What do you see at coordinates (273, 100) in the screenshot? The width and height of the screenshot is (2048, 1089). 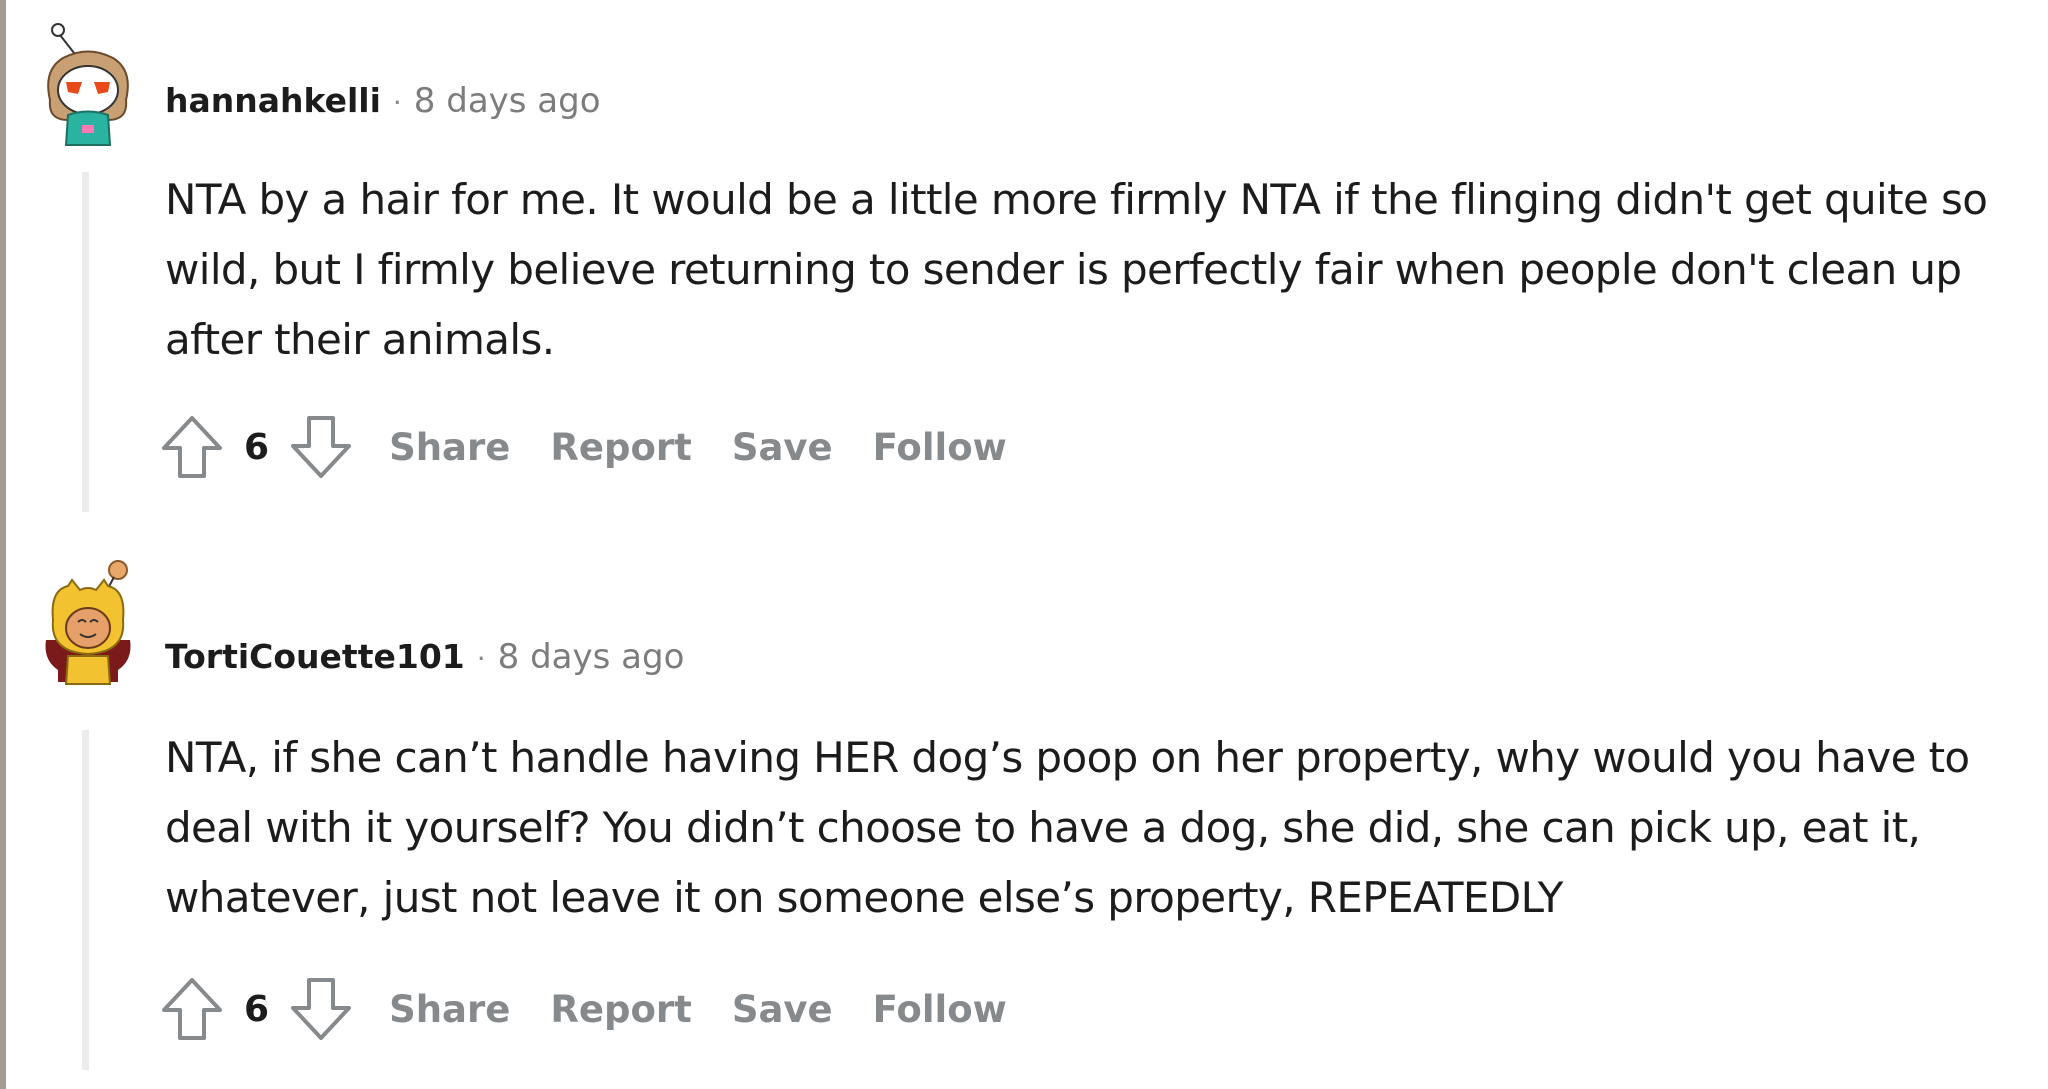 I see `username: hannahkelli` at bounding box center [273, 100].